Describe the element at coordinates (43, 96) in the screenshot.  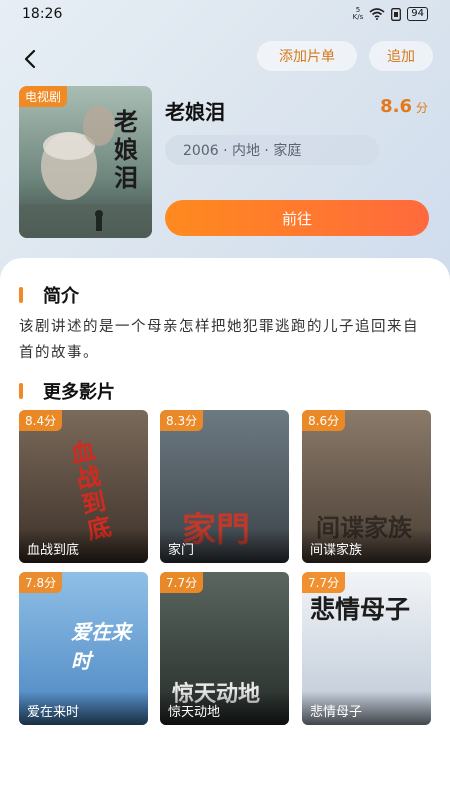
I see `category-tag: 电视剧` at that location.